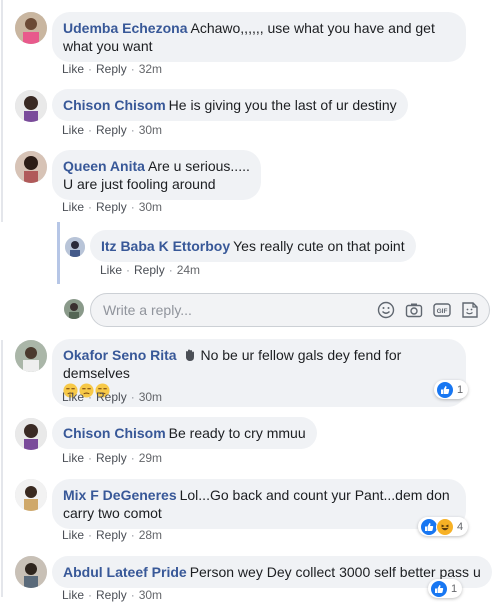  Describe the element at coordinates (120, 495) in the screenshot. I see `commenter-name: Mix F DeGeneres` at that location.